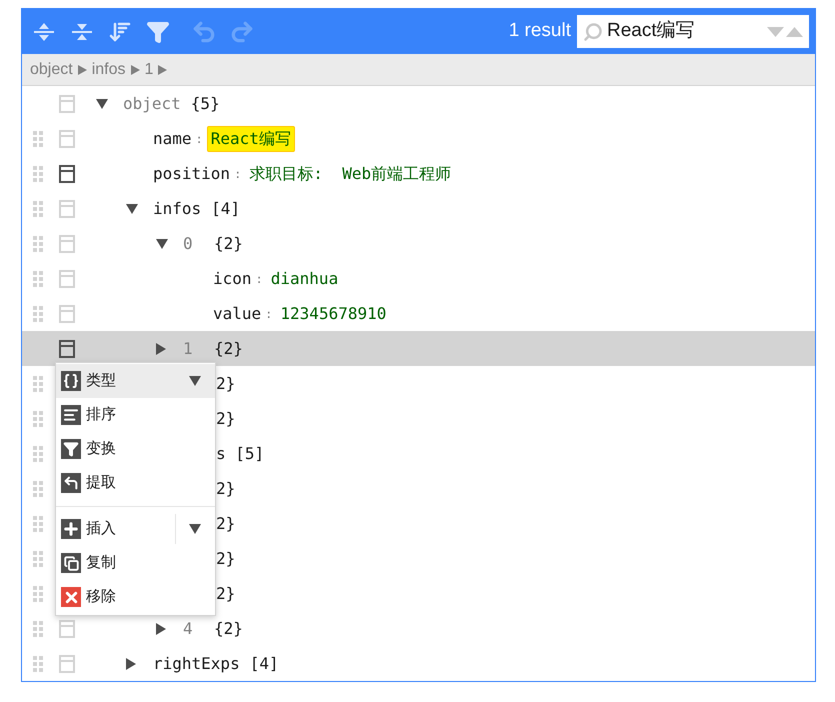  Describe the element at coordinates (593, 32) in the screenshot. I see `search-icon` at that location.